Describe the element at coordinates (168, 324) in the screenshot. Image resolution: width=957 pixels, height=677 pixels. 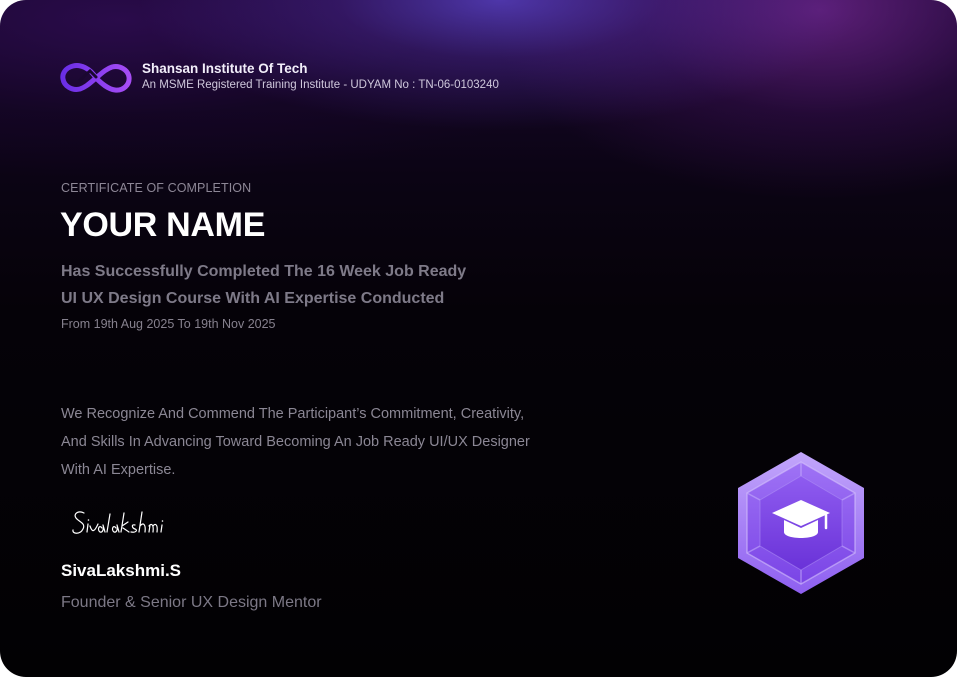
I see `course-dates: From 19th Aug 2025 To 19th Nov 2025` at that location.